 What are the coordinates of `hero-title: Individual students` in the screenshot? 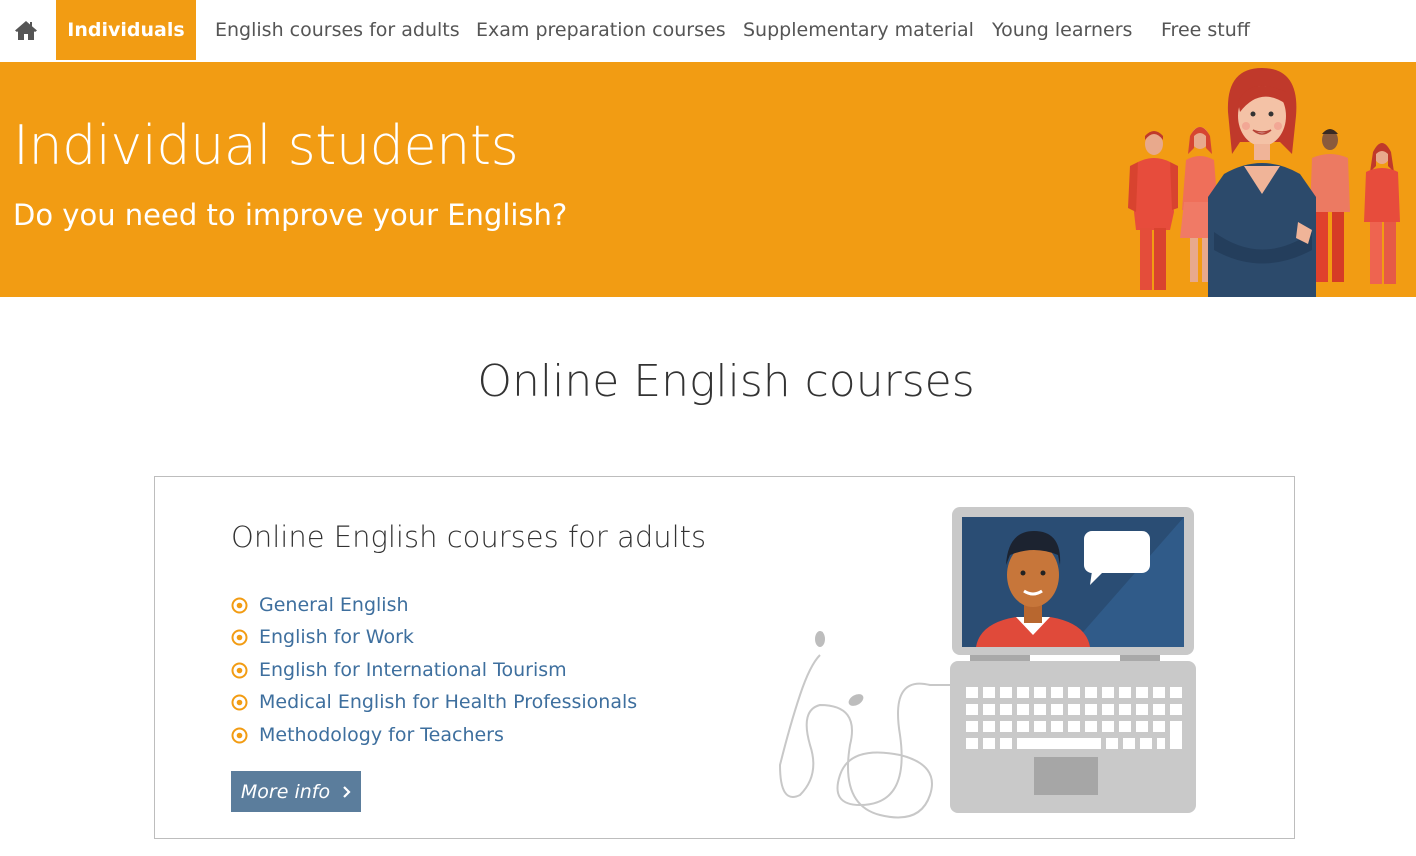 It's located at (266, 145).